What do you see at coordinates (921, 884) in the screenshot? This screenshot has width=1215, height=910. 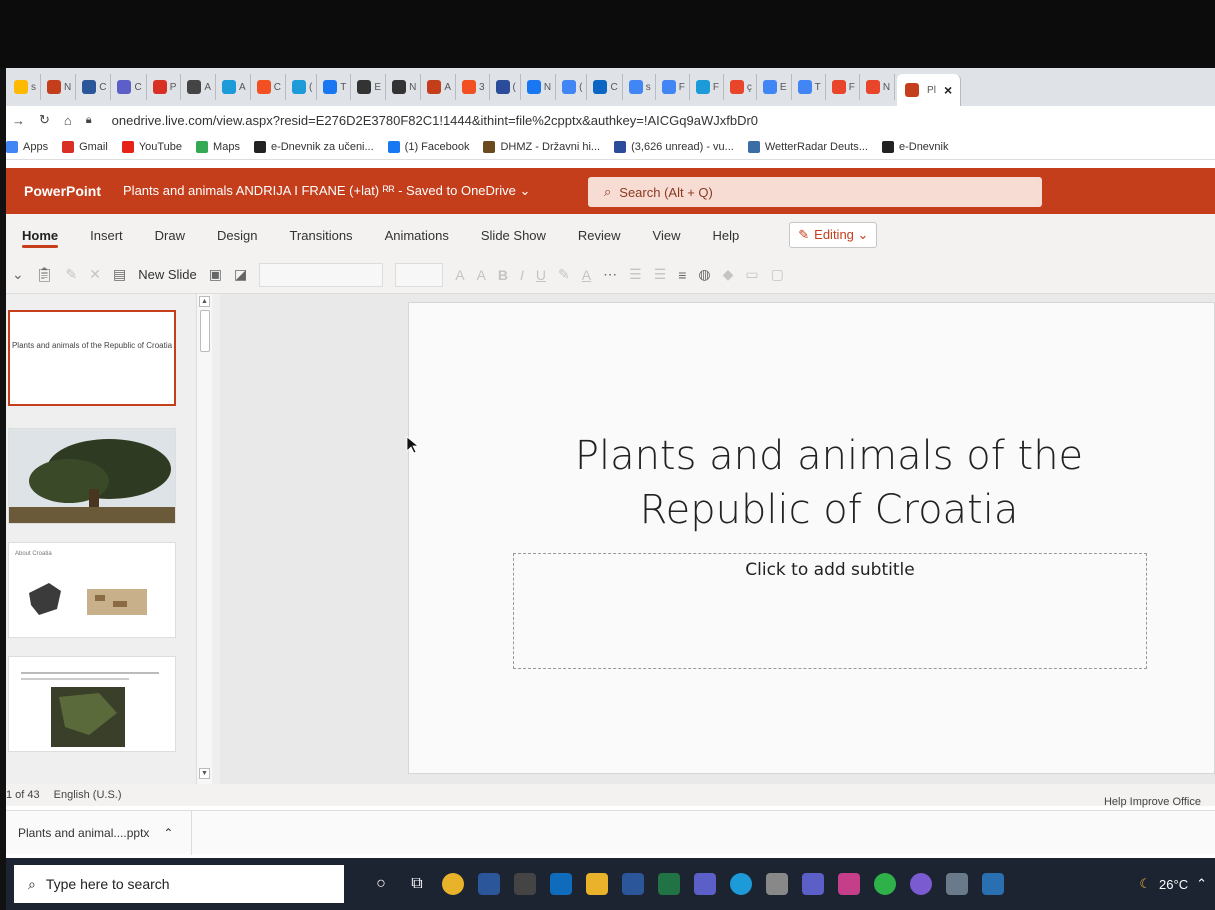 I see `viber-icon` at bounding box center [921, 884].